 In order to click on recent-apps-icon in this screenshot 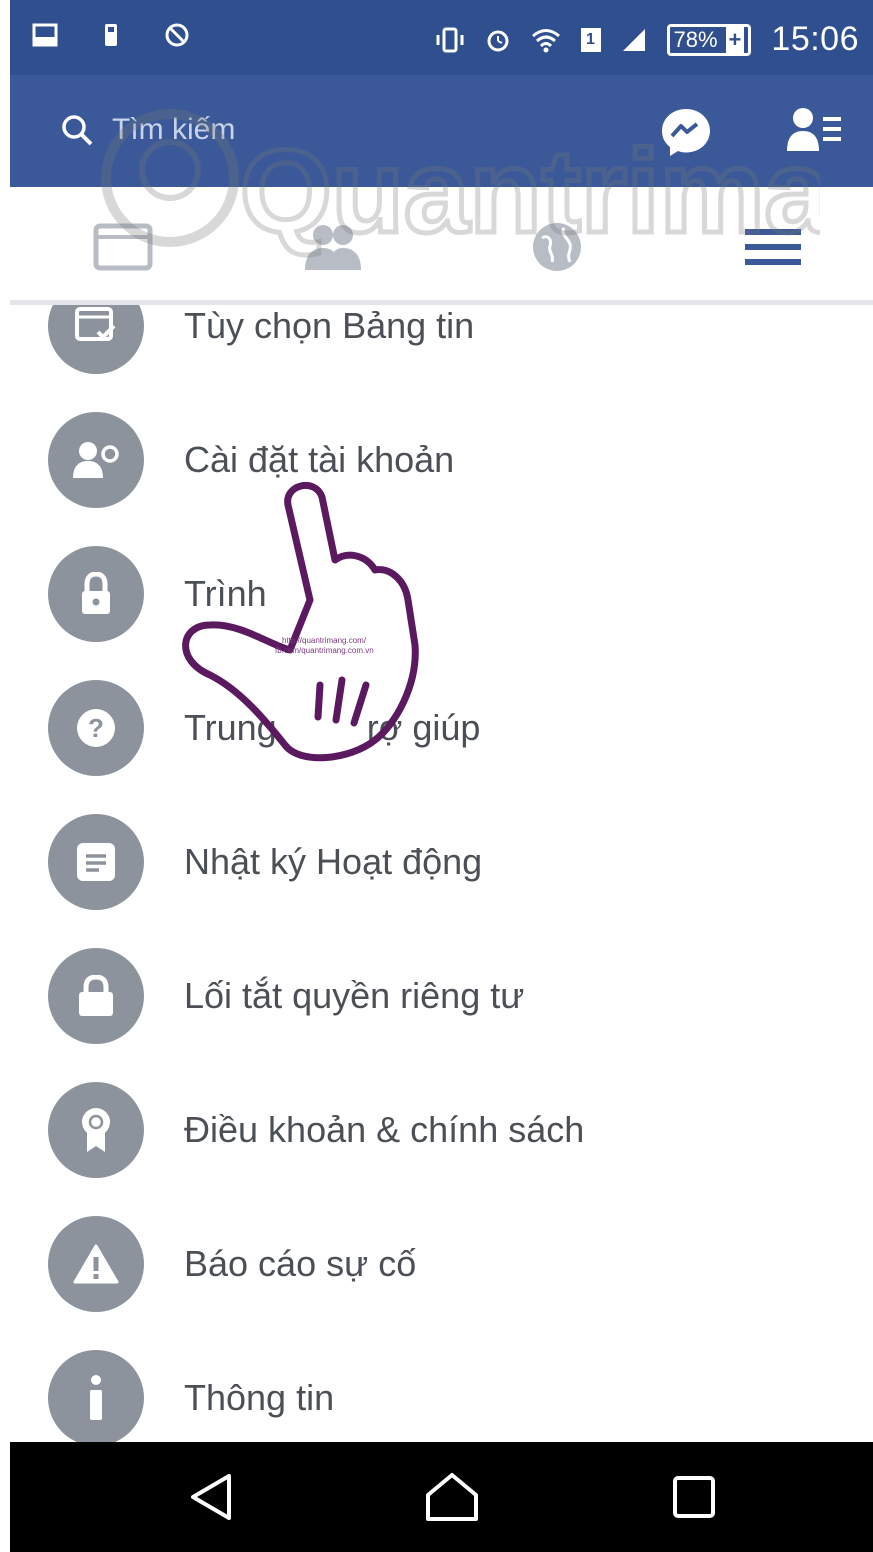, I will do `click(694, 1497)`.